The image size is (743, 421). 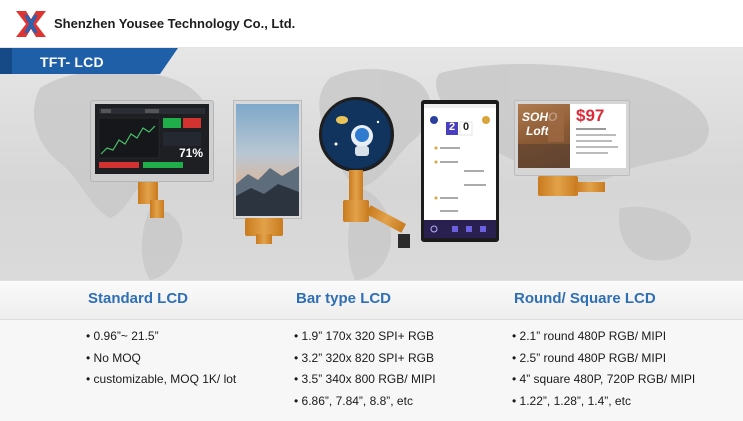 I want to click on round-fpc-board, so click(x=356, y=211).